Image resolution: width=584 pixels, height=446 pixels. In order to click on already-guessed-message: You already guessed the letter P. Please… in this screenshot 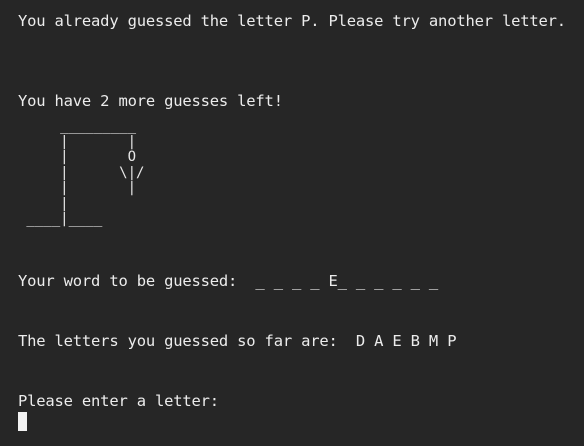, I will do `click(292, 21)`.